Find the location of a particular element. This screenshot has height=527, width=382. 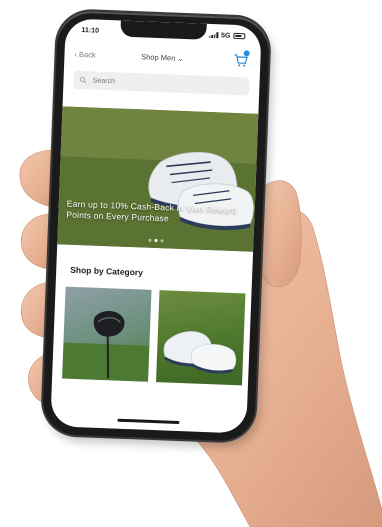

golf-driver-image is located at coordinates (106, 346).